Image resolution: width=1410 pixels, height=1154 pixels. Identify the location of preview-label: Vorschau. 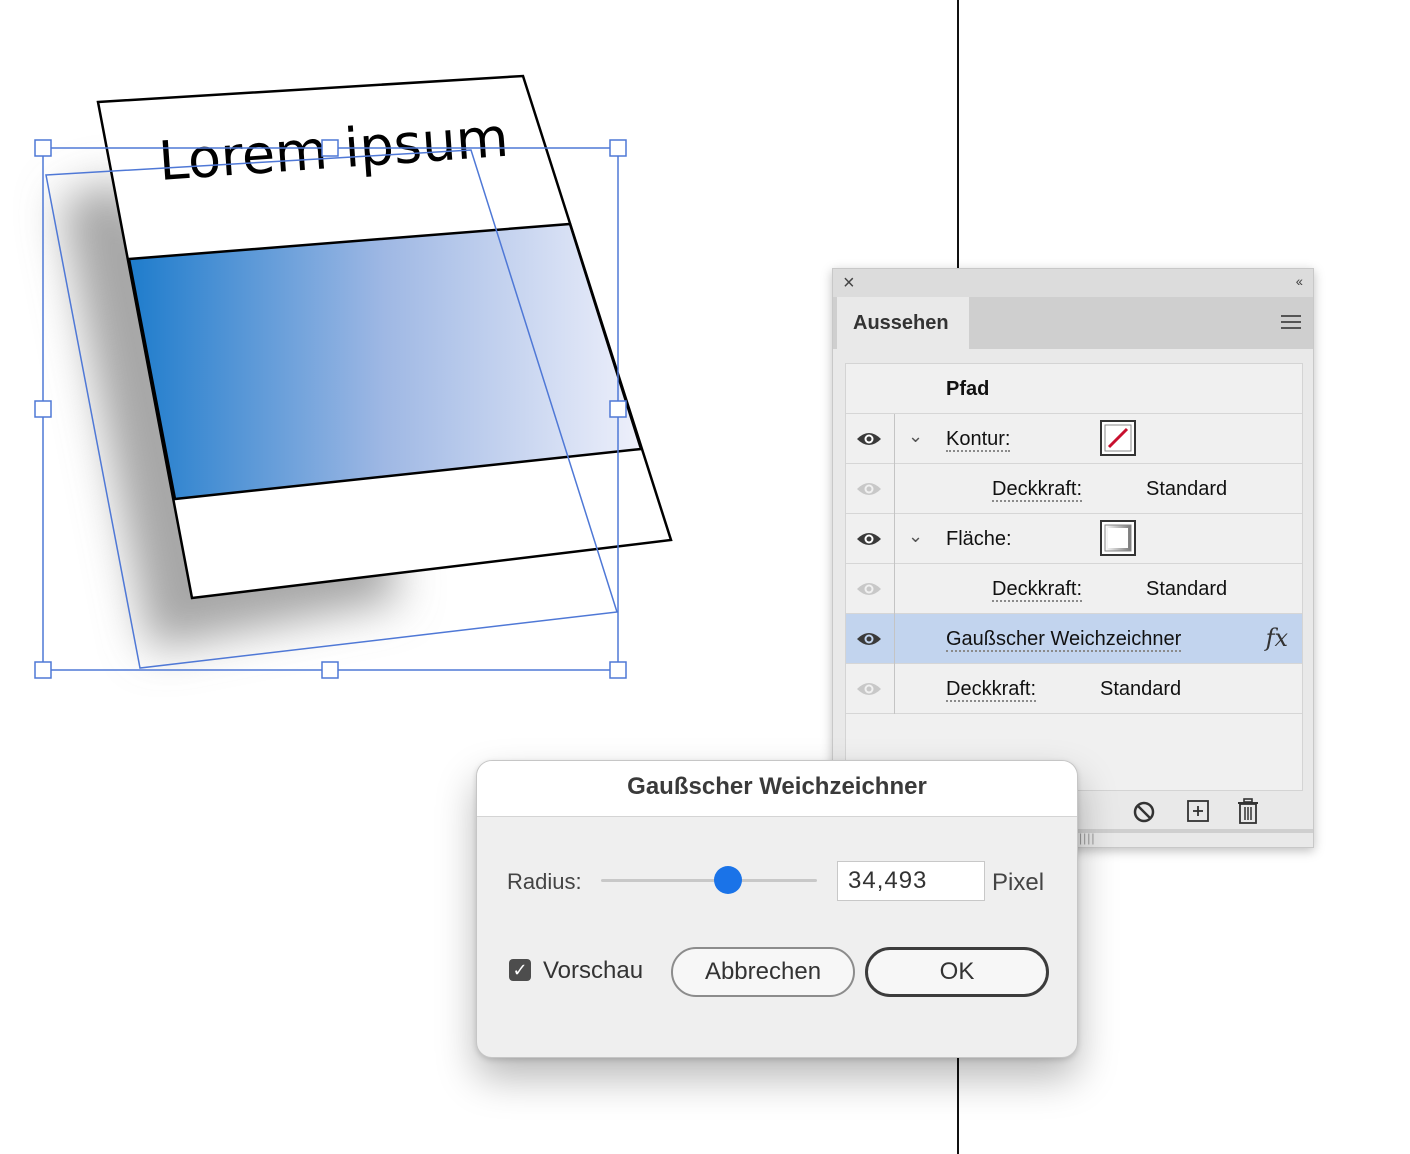
(593, 971).